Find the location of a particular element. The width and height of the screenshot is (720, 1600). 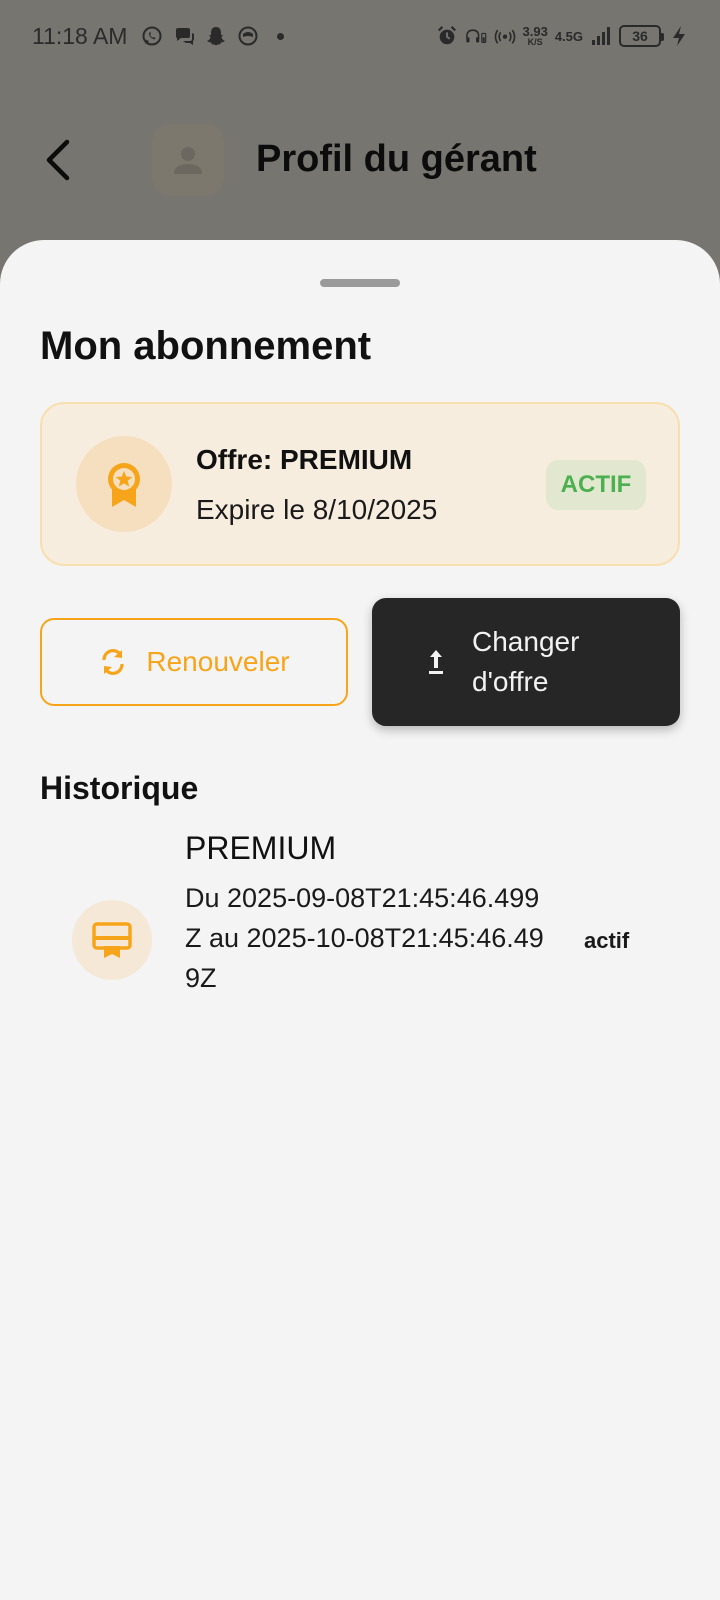

medal-icon-container is located at coordinates (124, 484).